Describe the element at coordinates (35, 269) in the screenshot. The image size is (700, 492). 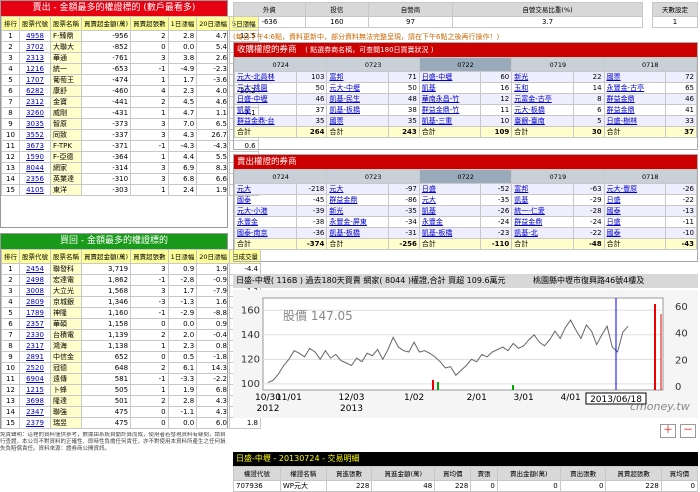
I see `stock-code-link: 2454` at that location.